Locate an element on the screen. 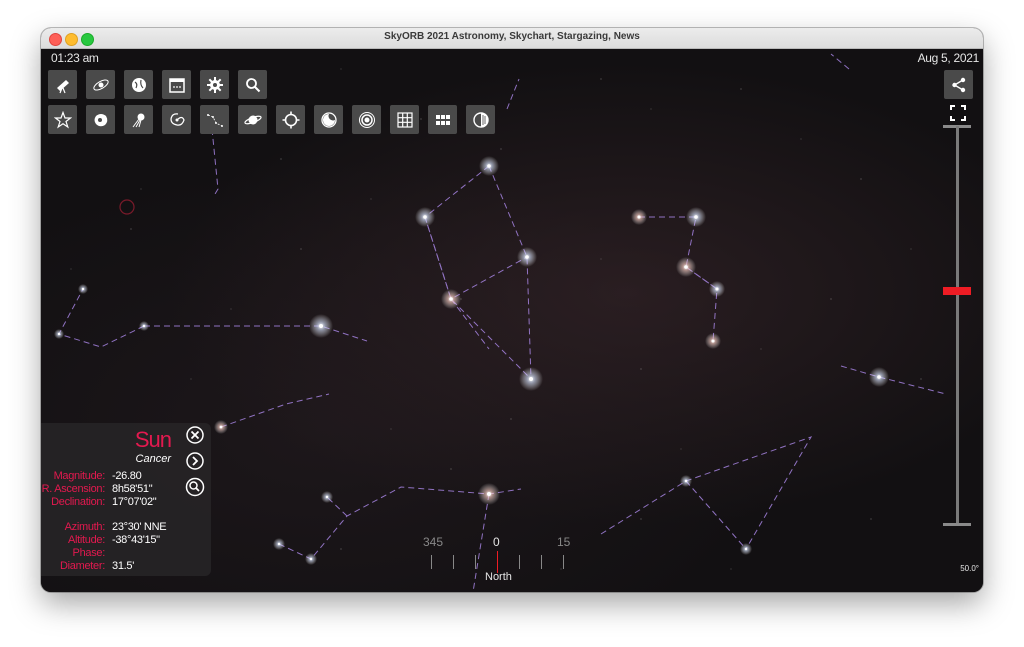  contrast-icon is located at coordinates (480, 119).